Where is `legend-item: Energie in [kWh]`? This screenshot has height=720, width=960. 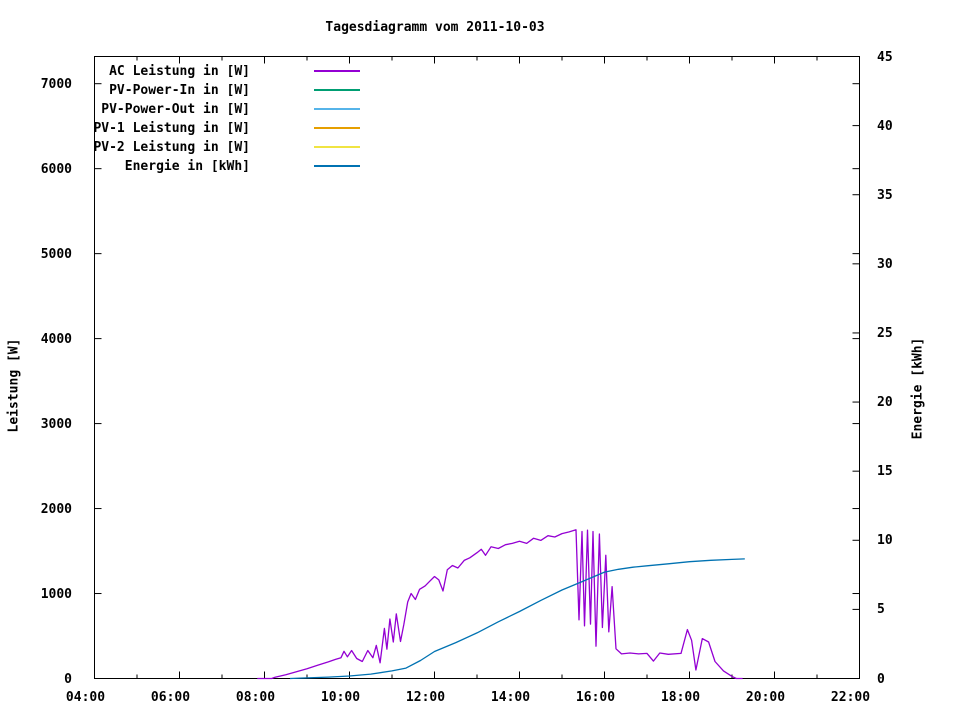
legend-item: Energie in [kWh] is located at coordinates (480, 168).